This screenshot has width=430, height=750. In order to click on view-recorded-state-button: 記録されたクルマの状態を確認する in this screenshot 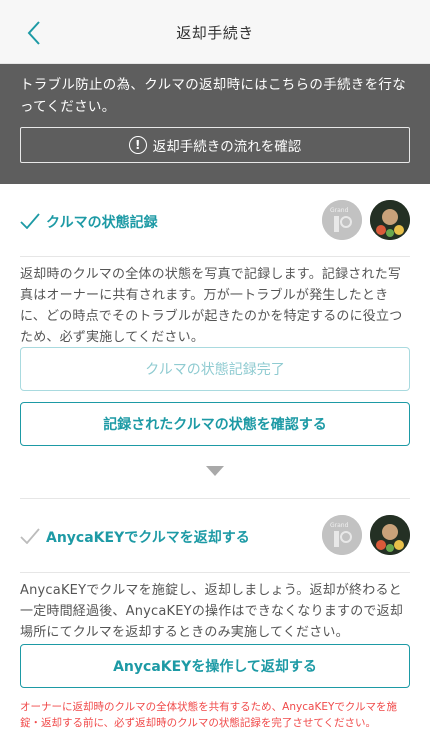, I will do `click(215, 424)`.